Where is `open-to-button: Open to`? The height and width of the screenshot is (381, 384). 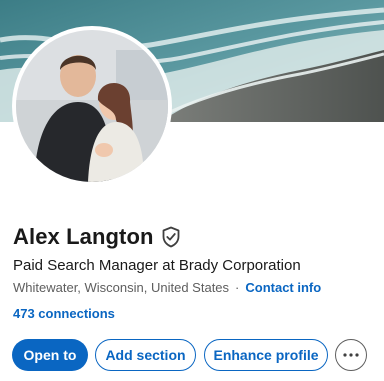
open-to-button: Open to is located at coordinates (50, 355).